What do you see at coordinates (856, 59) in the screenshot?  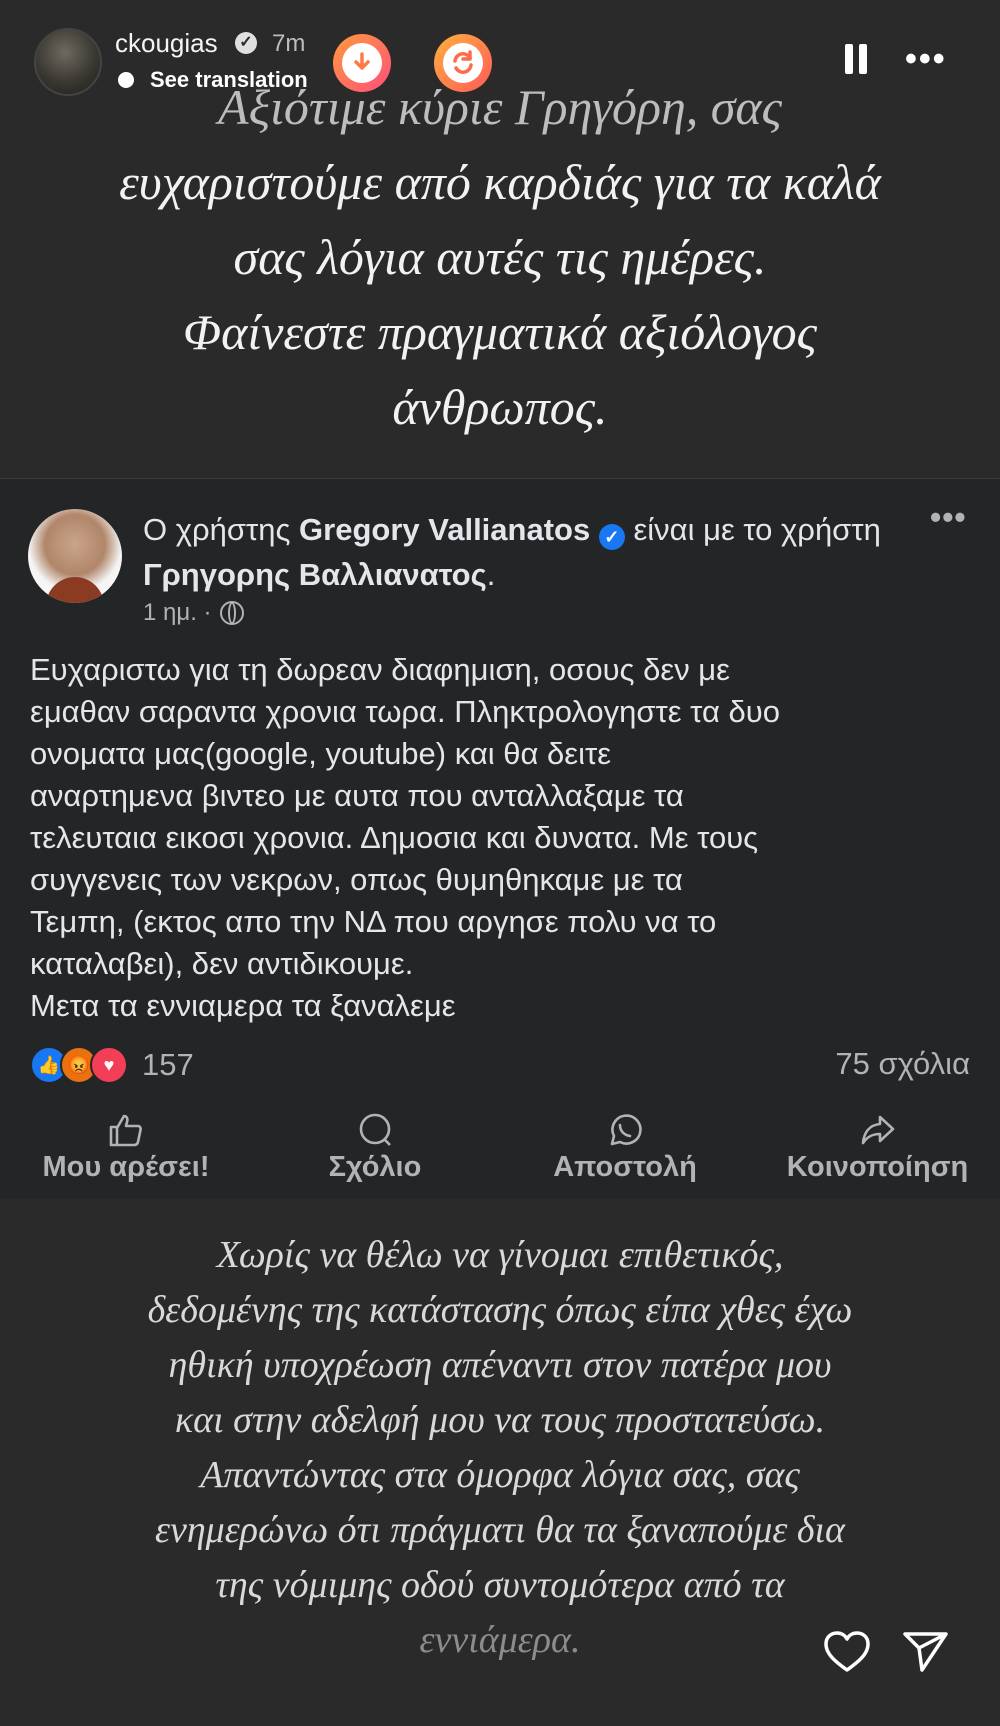 I see `pause-icon` at bounding box center [856, 59].